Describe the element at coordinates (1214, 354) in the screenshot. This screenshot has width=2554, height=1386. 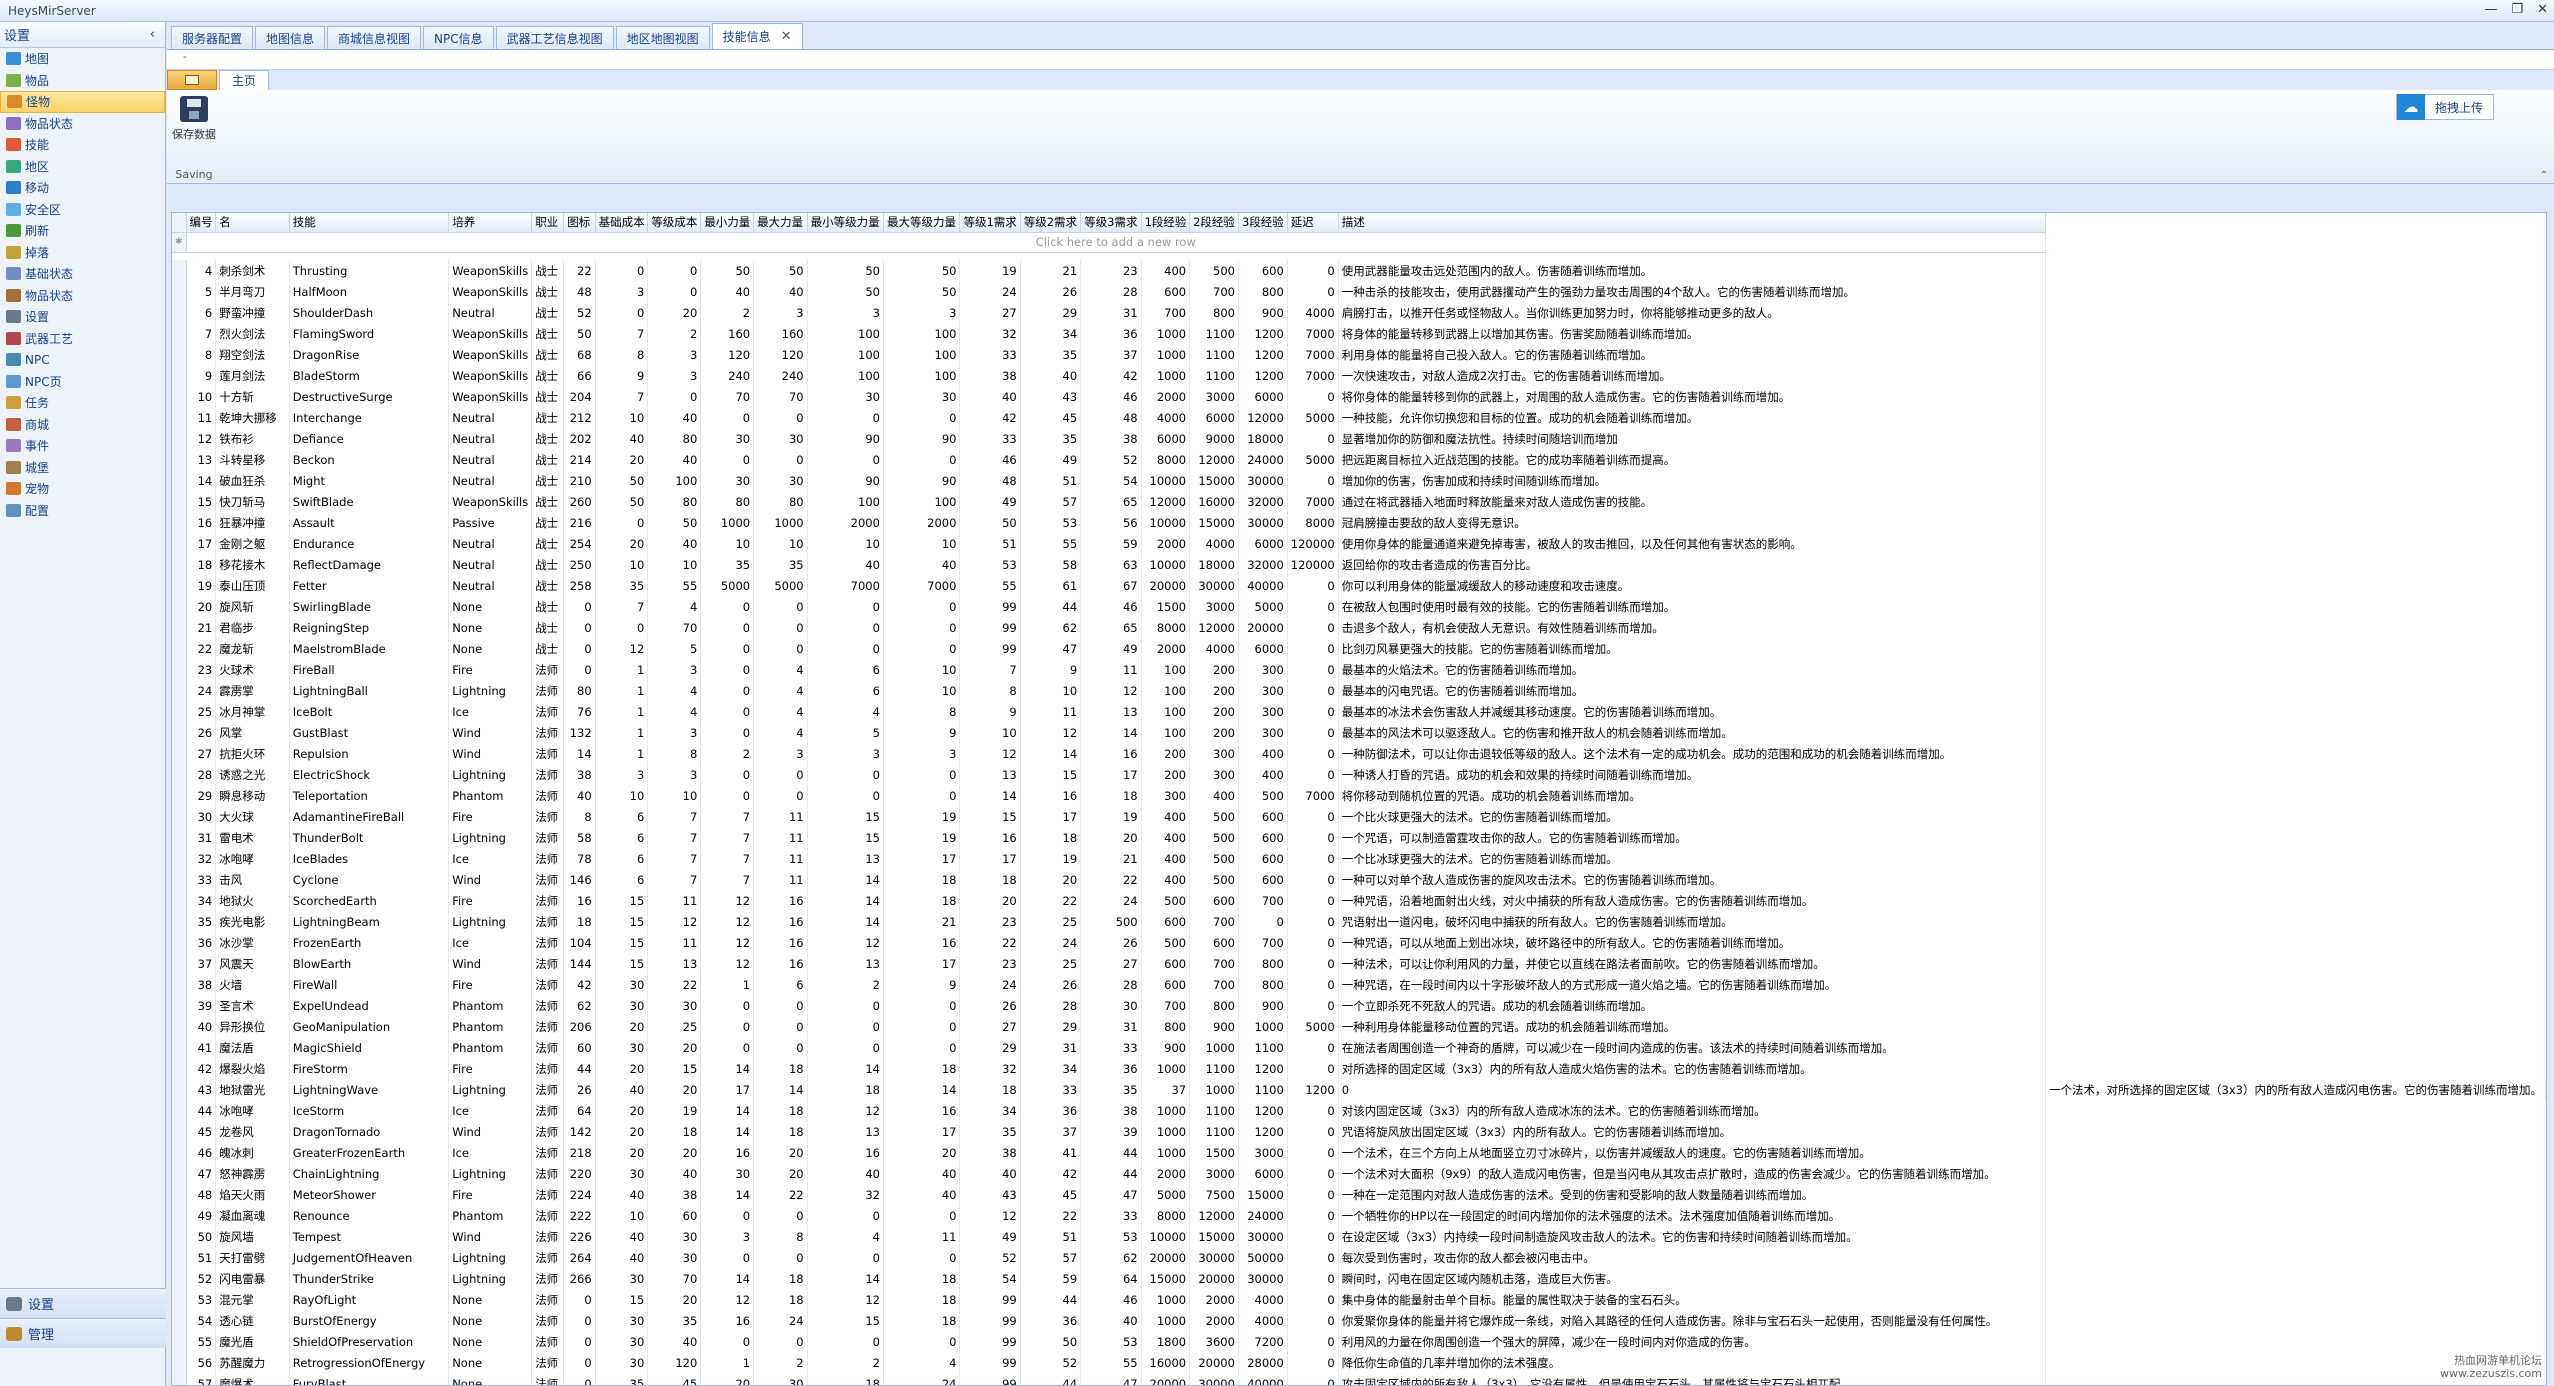
I see `table-cell: 1100` at that location.